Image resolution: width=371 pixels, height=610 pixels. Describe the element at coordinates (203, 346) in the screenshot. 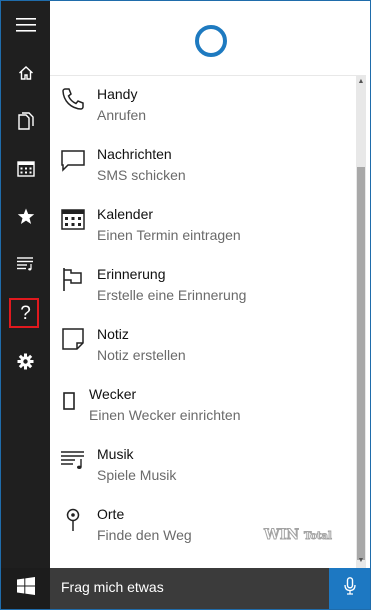

I see `list-item-notiz: Notiz Notiz erstellen` at that location.